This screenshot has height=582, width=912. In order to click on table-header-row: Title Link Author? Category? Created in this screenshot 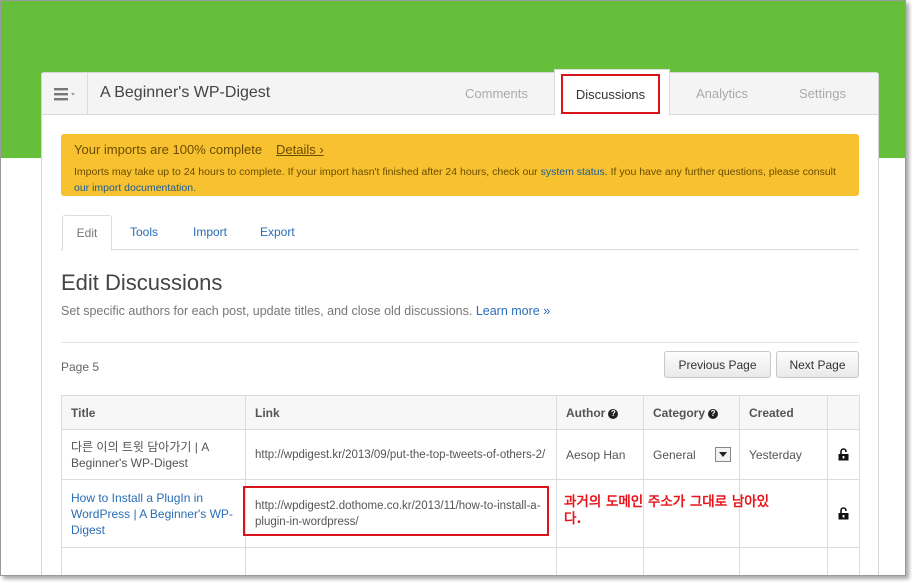, I will do `click(460, 412)`.